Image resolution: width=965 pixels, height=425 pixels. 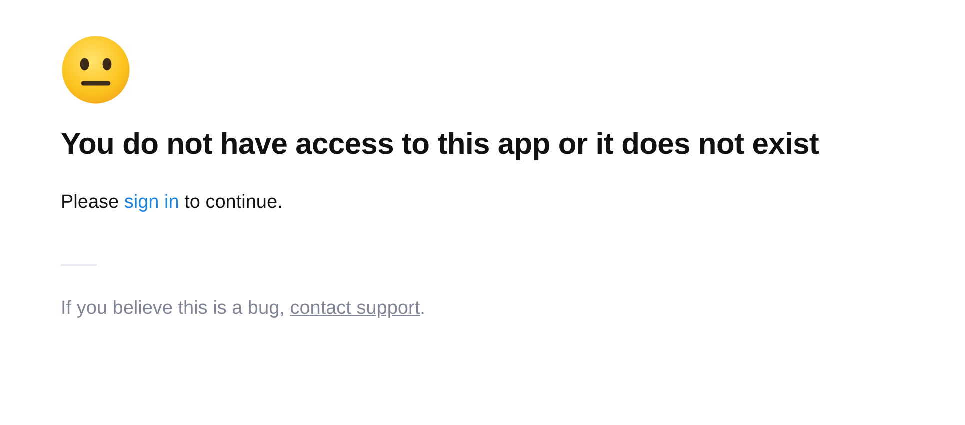 I want to click on bug-report-note: If you believe this is a bug, contact support., so click(x=243, y=309).